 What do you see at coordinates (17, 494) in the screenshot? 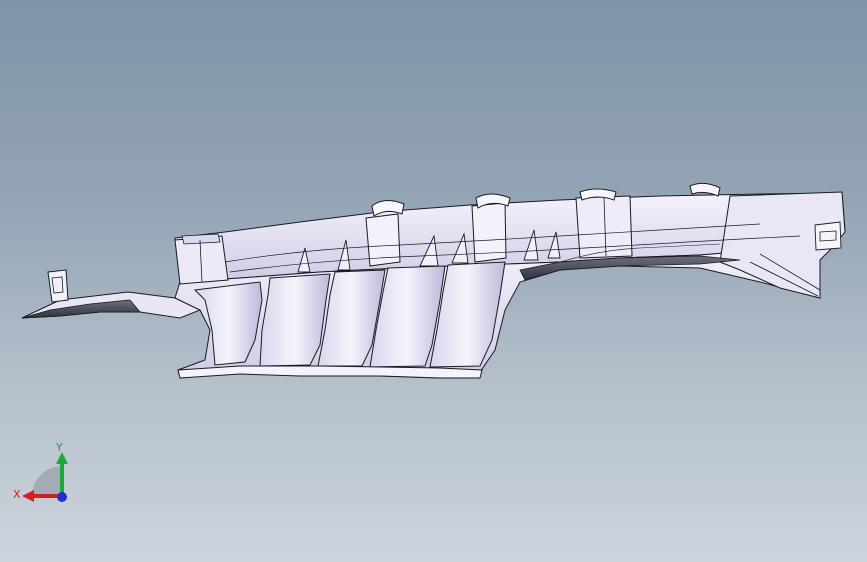
I see `x-axis-label: X` at bounding box center [17, 494].